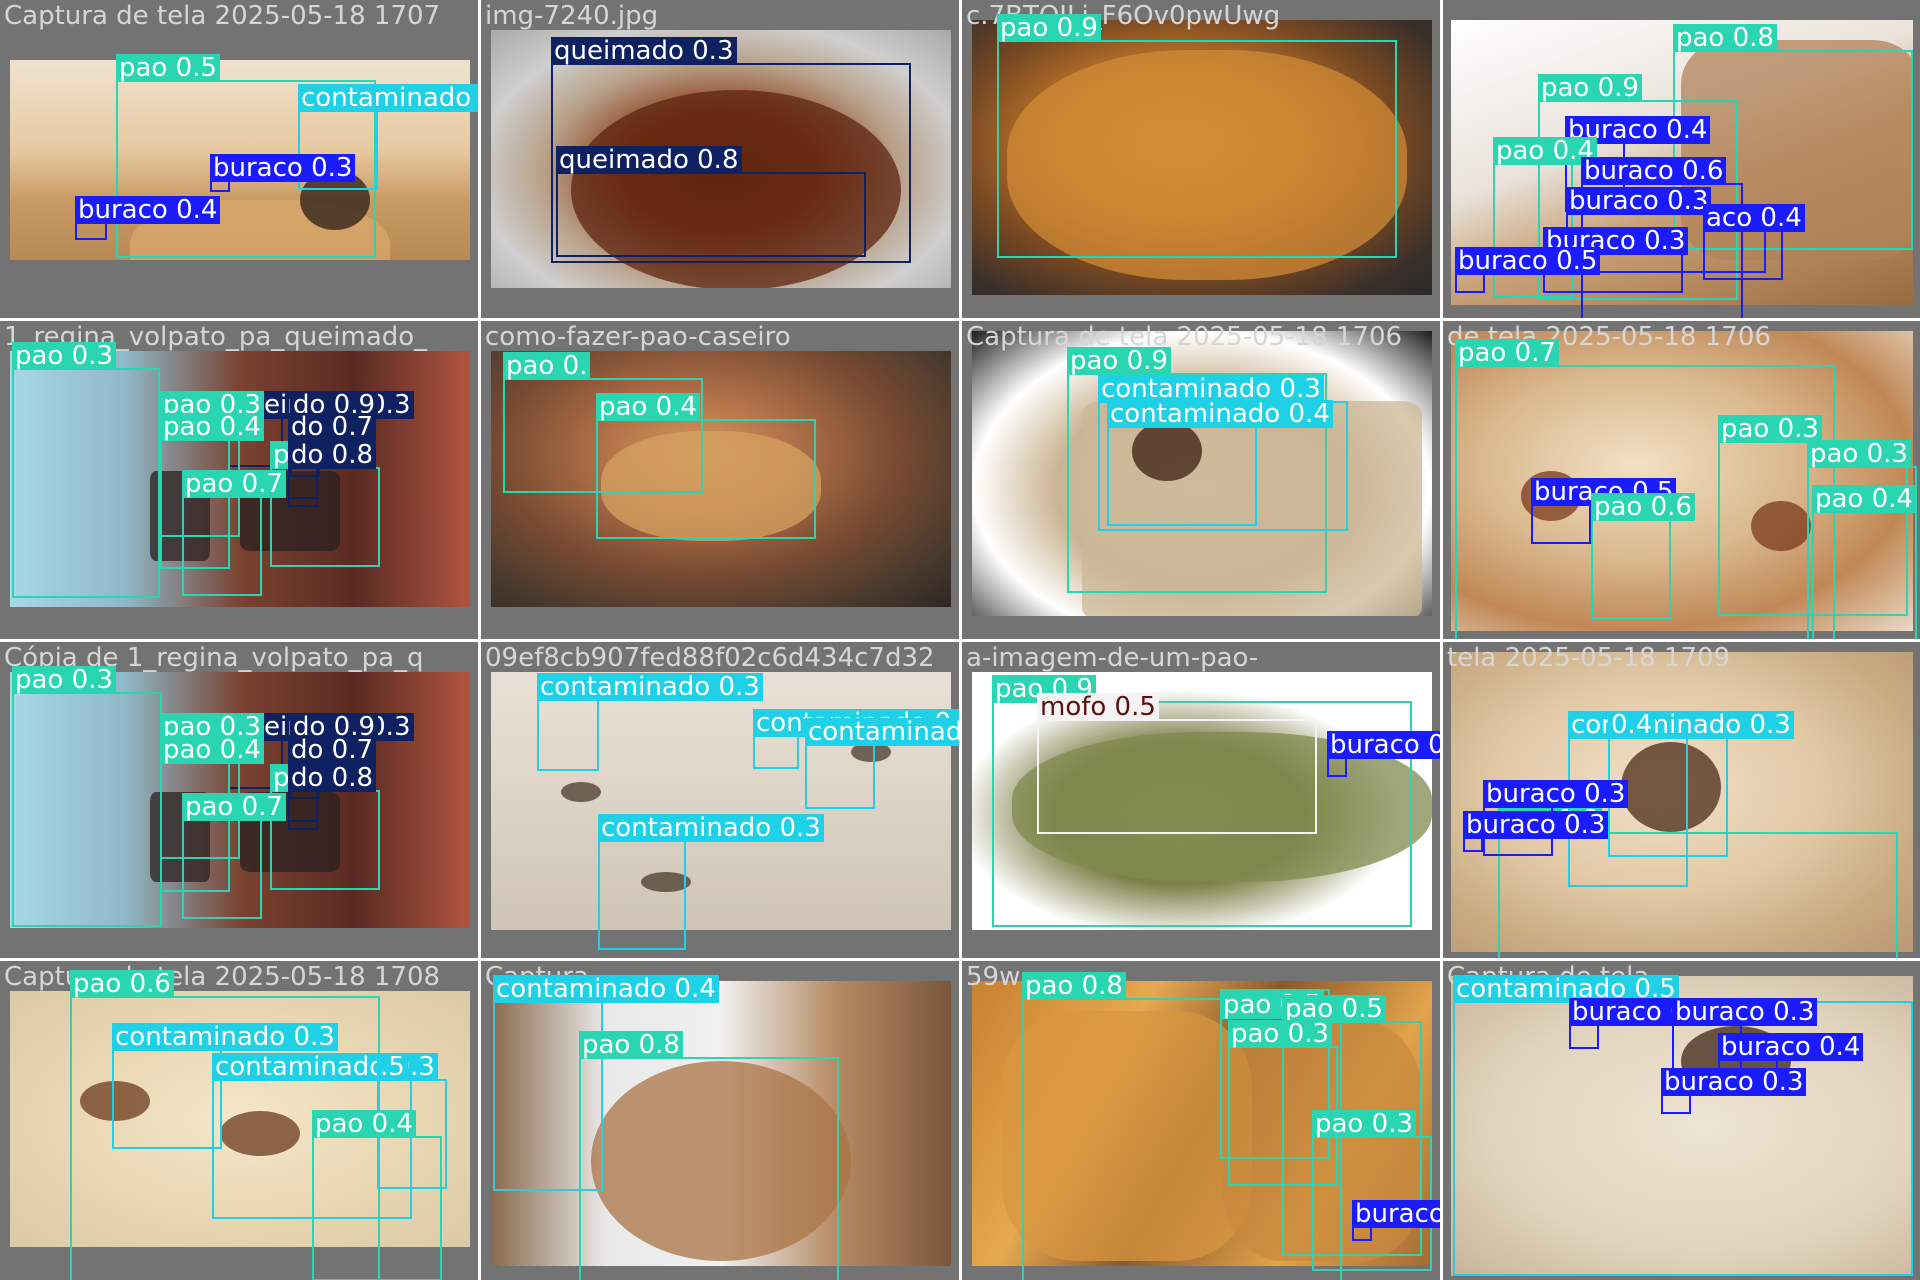 This screenshot has width=1920, height=1280. What do you see at coordinates (168, 68) in the screenshot?
I see `detection-label: pao 0.5` at bounding box center [168, 68].